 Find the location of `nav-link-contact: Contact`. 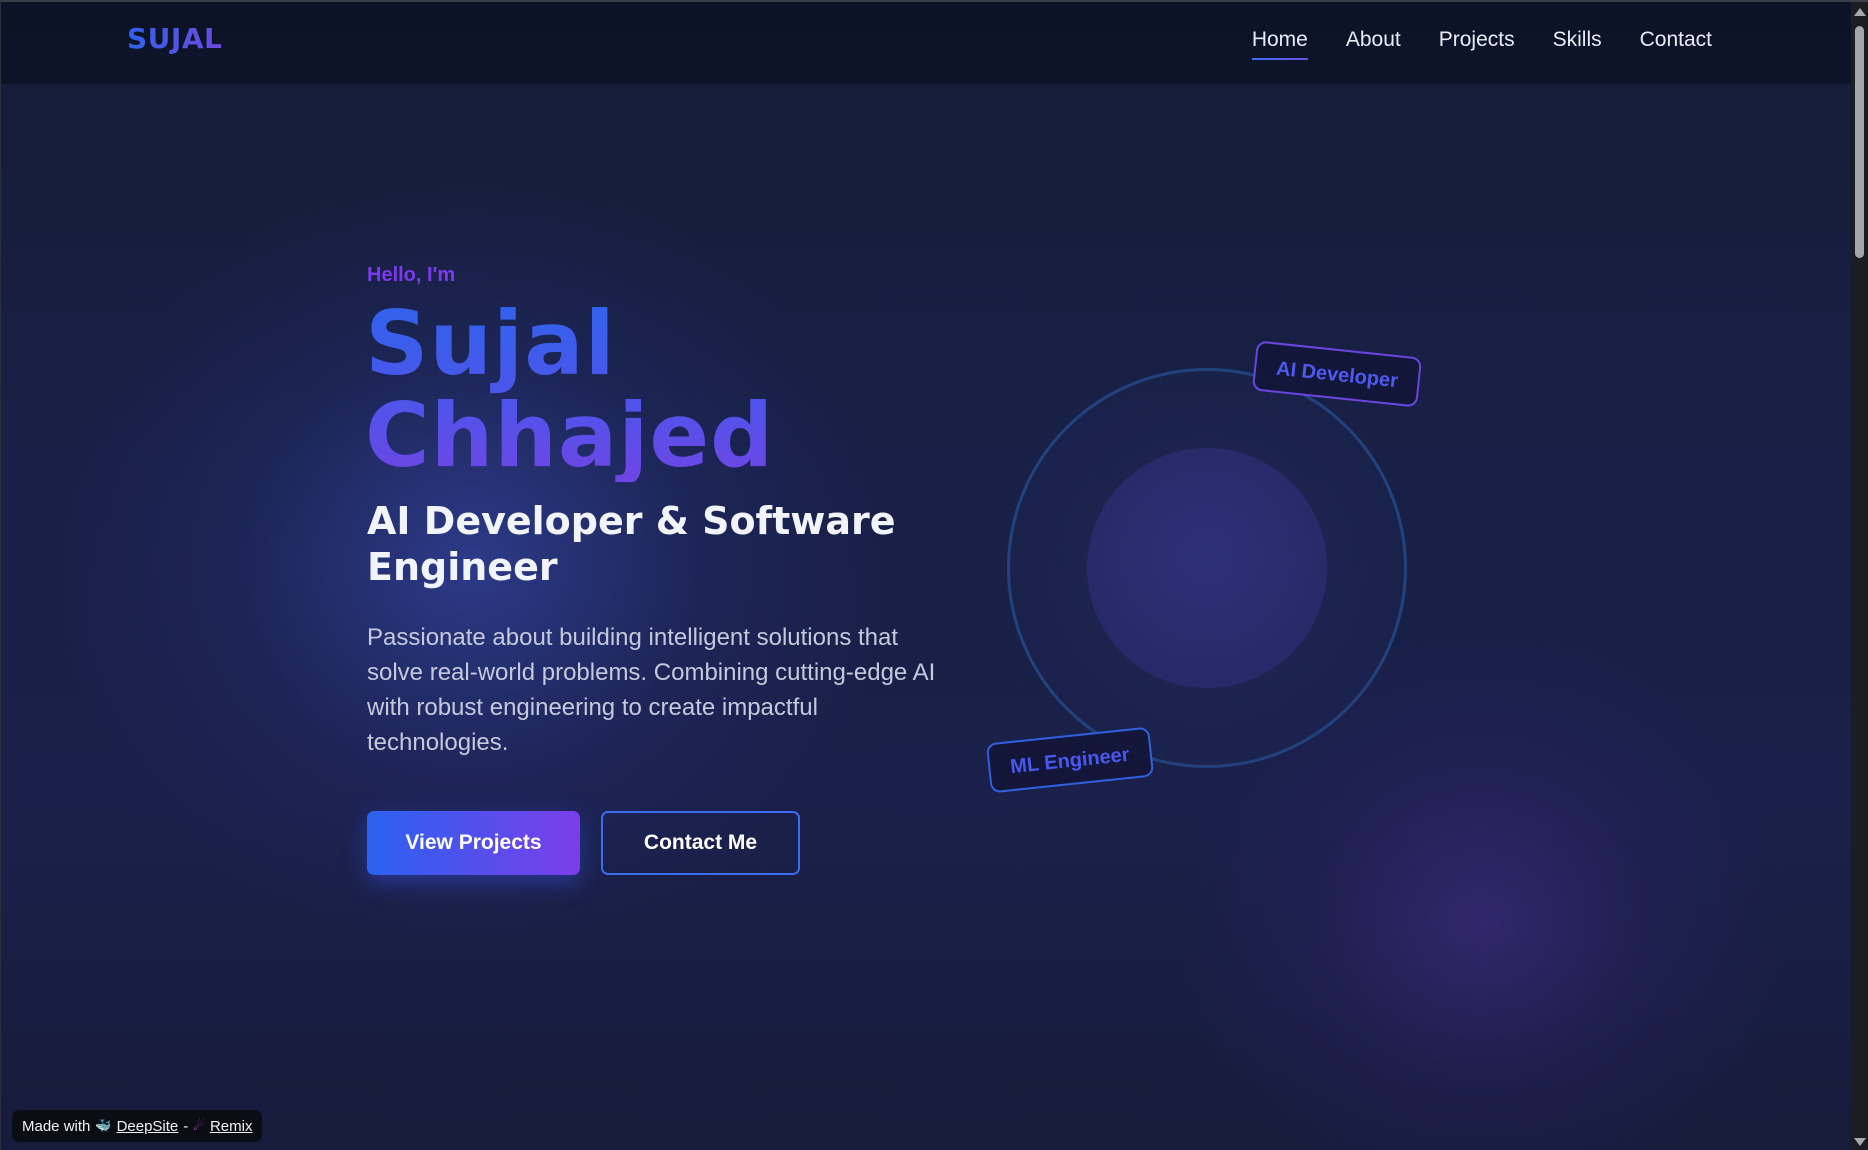

nav-link-contact: Contact is located at coordinates (1676, 44).